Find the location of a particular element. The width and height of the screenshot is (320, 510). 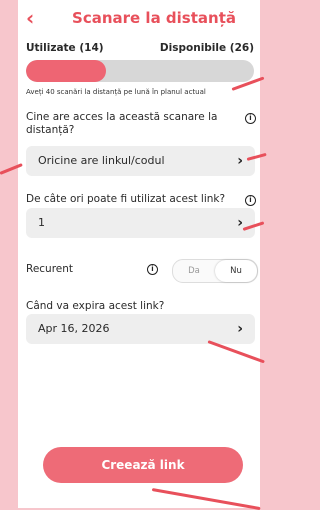

access-select: Oricine are linkul/codul › is located at coordinates (140, 161).